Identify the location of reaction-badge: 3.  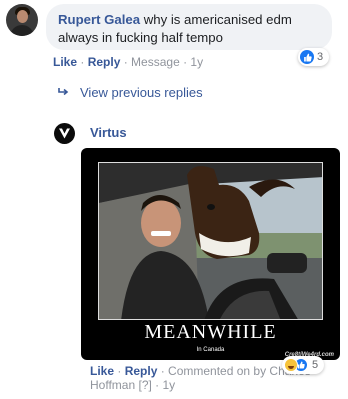
(314, 57).